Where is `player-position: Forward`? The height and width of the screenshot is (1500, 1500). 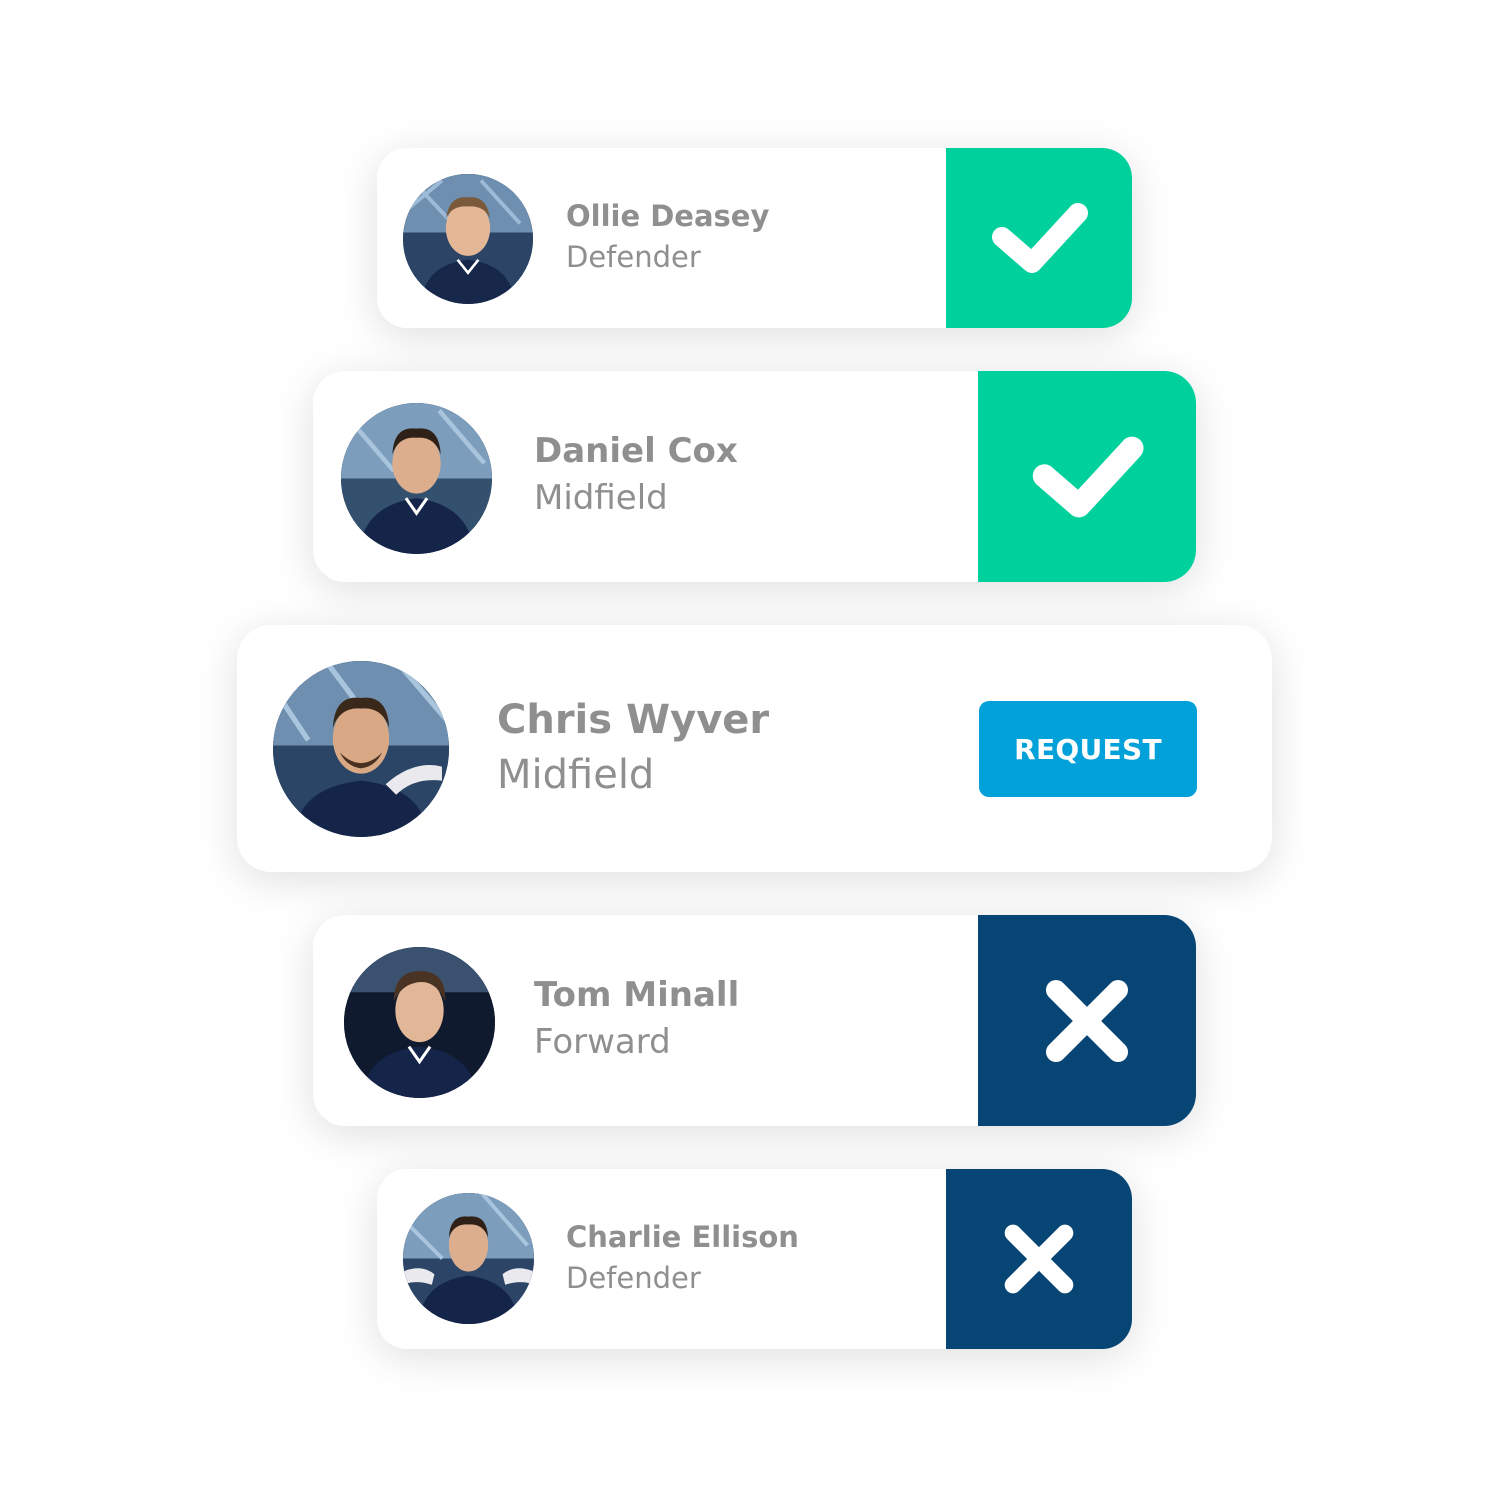
player-position: Forward is located at coordinates (602, 1042).